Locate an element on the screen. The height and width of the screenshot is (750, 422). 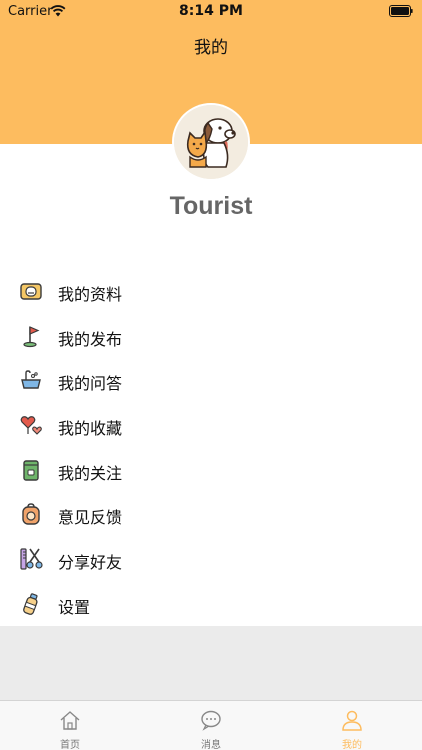
food-bag-icon is located at coordinates (31, 470).